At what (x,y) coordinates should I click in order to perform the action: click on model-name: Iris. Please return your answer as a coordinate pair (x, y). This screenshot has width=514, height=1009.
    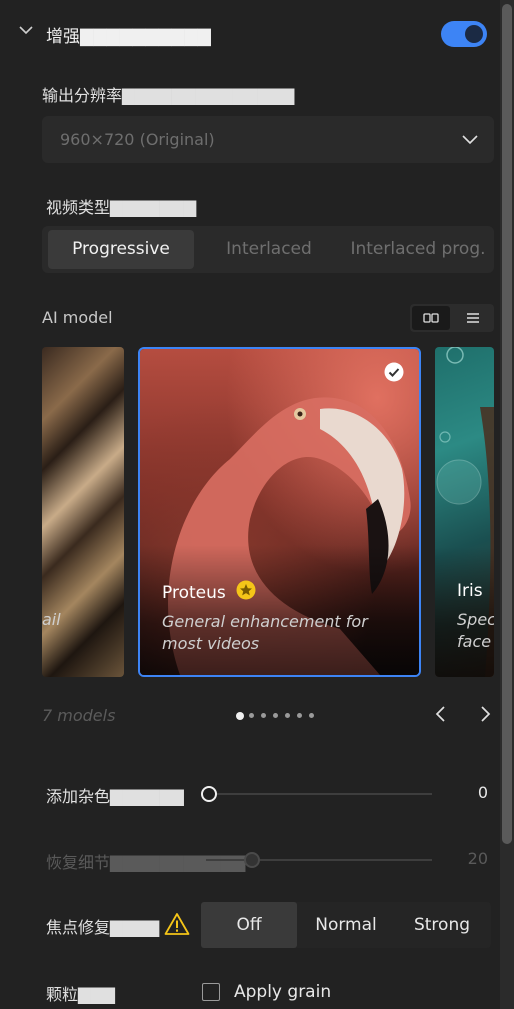
    Looking at the image, I should click on (470, 591).